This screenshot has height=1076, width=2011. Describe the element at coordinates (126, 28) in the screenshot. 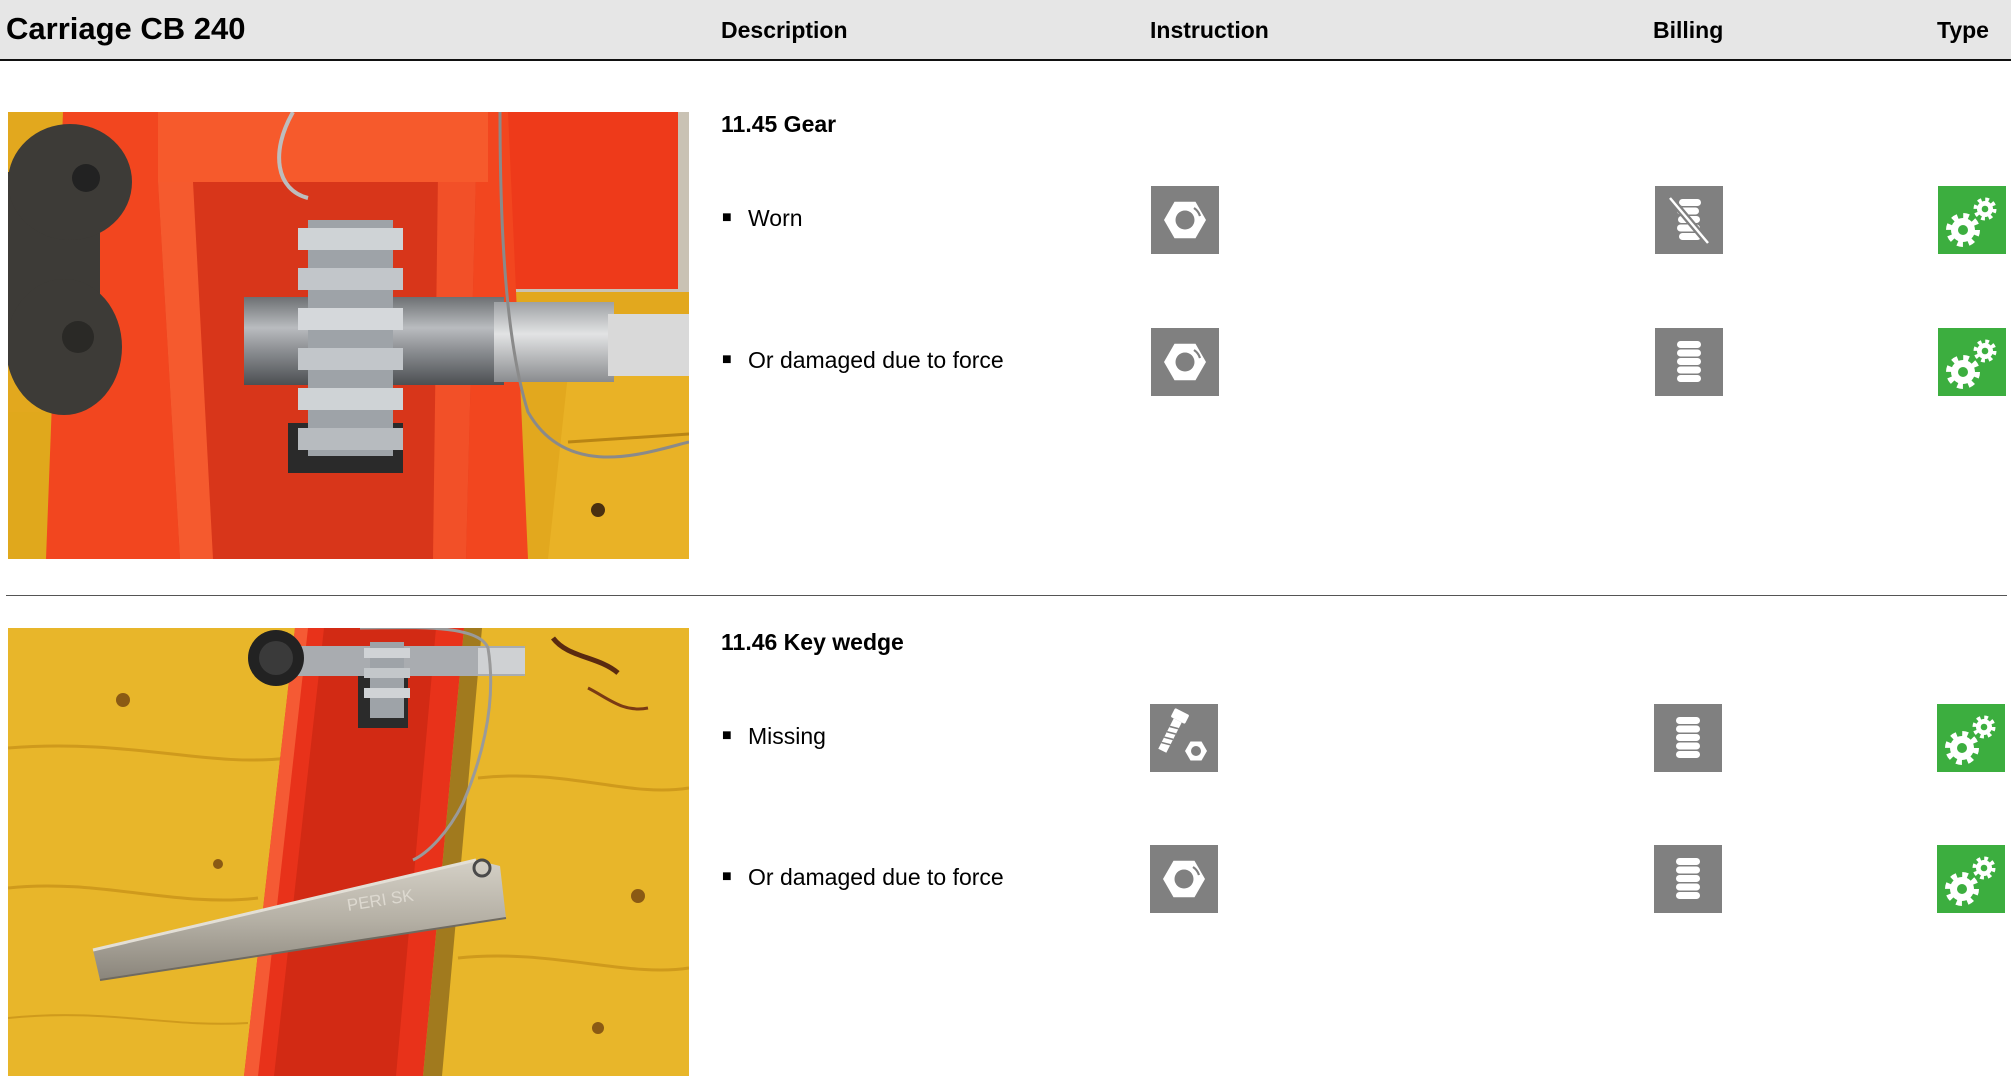

I see `page-title: Carriage CB 240` at that location.